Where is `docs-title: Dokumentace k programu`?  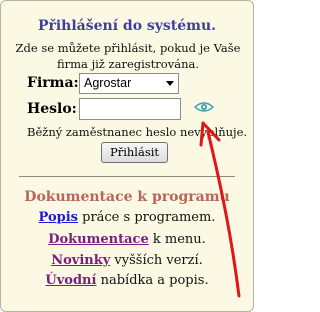 docs-title: Dokumentace k programu is located at coordinates (127, 197).